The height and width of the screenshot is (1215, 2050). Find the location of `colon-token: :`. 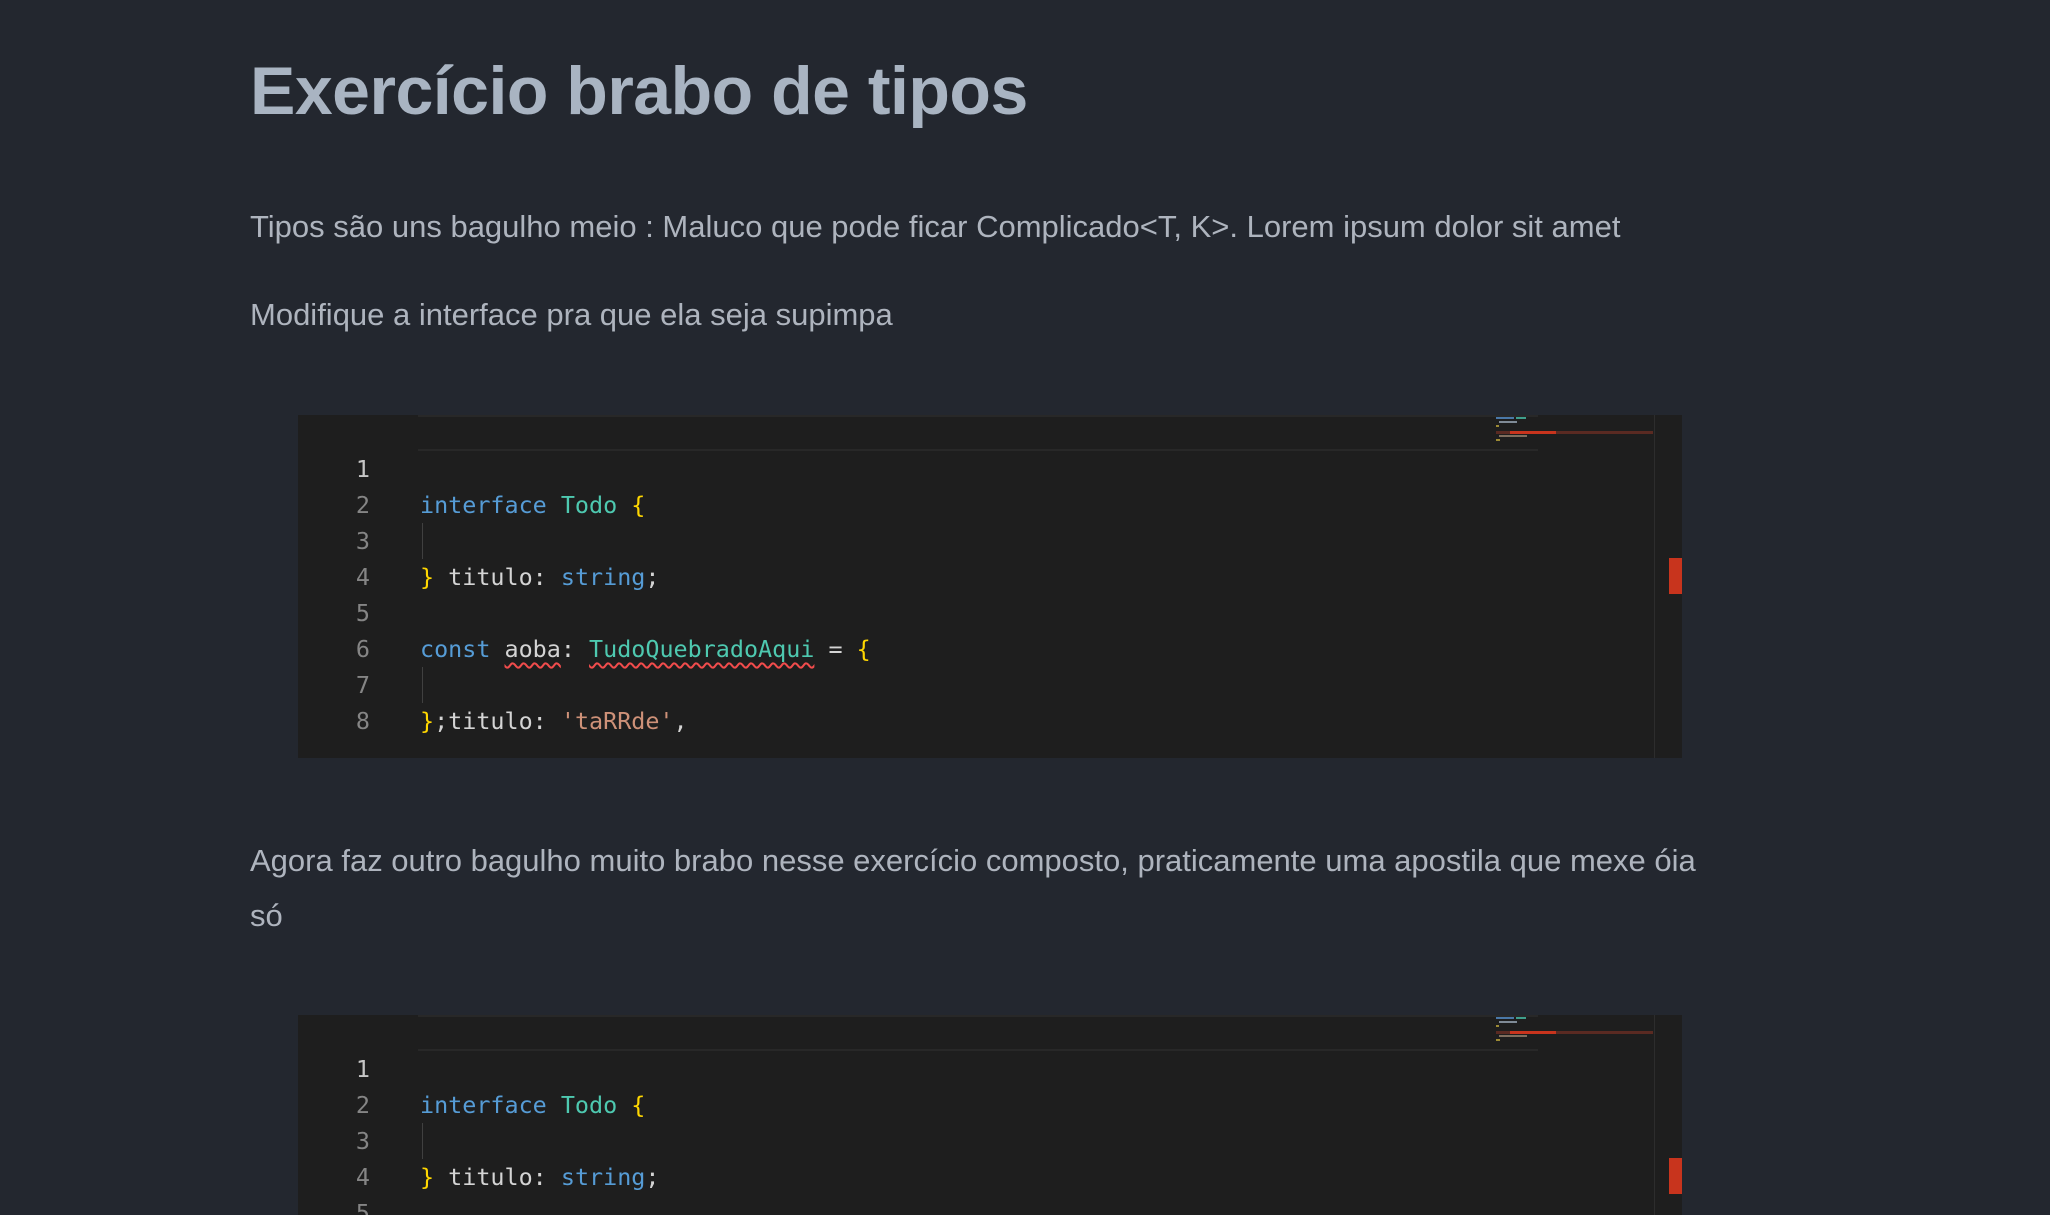

colon-token: : is located at coordinates (539, 721).